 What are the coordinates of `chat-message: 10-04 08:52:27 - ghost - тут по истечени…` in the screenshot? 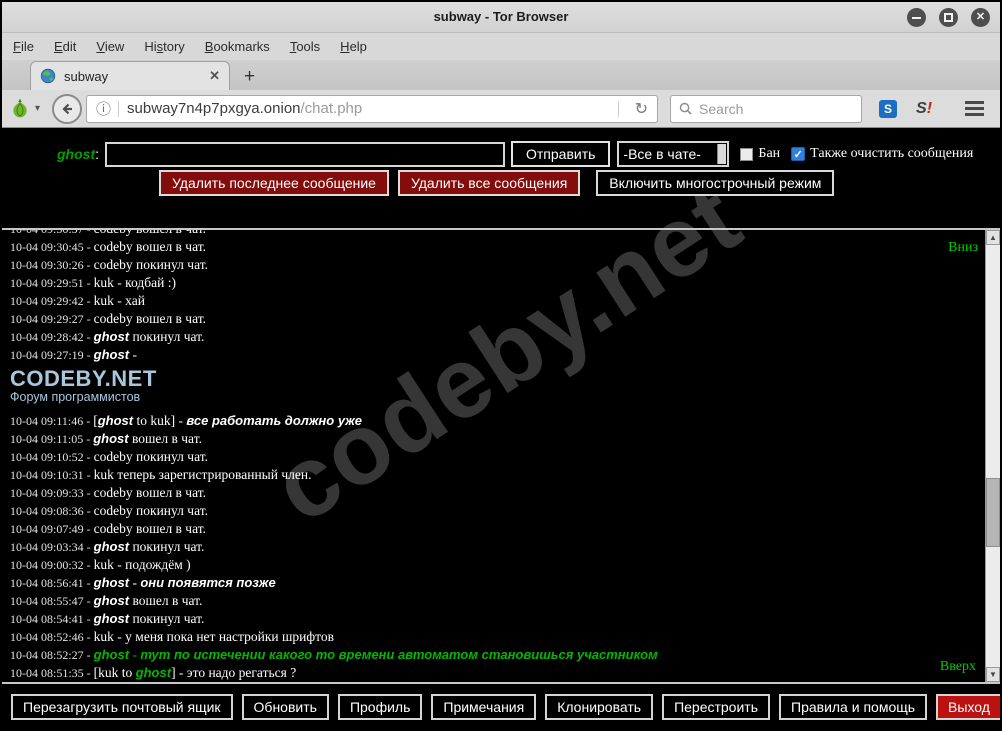 It's located at (334, 654).